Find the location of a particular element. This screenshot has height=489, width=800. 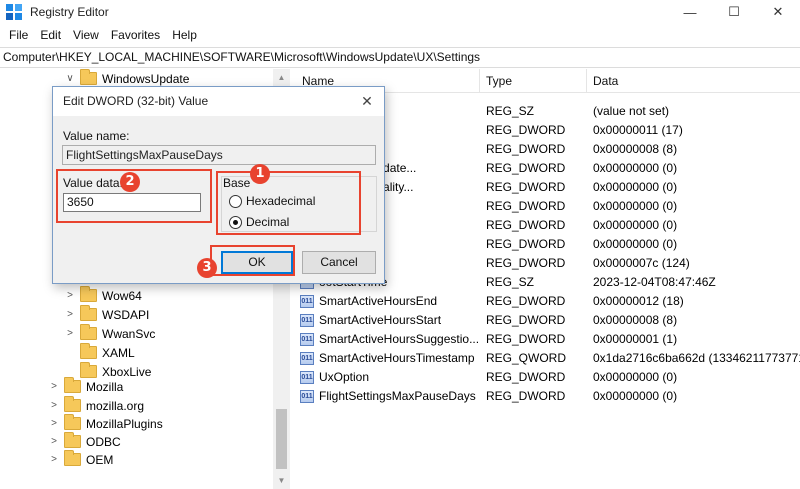

scroll-down-arrow-icon: ▼ is located at coordinates (281, 480).